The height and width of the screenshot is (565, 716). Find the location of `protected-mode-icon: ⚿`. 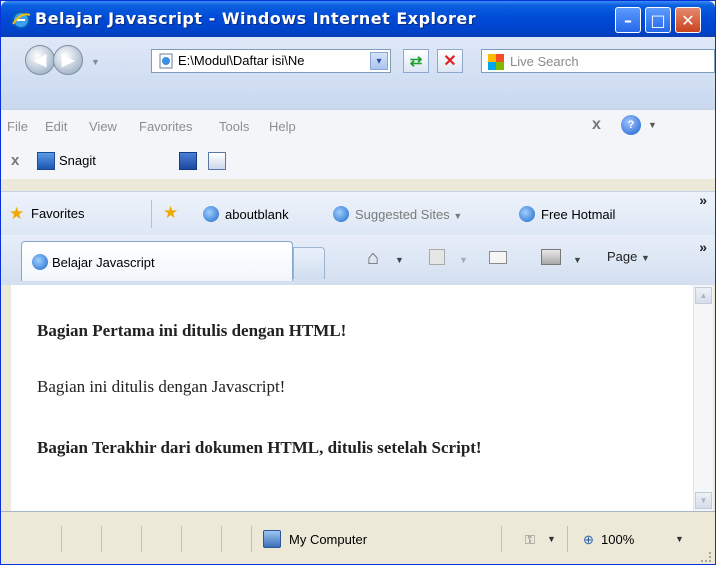

protected-mode-icon: ⚿ is located at coordinates (530, 540).